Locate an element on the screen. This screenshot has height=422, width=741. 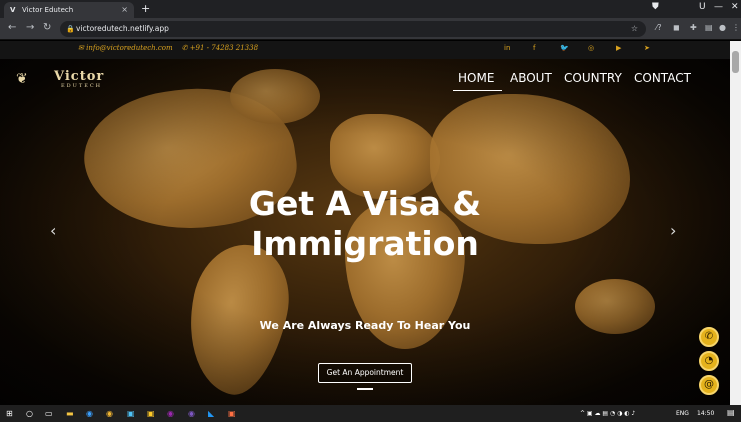
vscode-icon: ◣ is located at coordinates (211, 413).